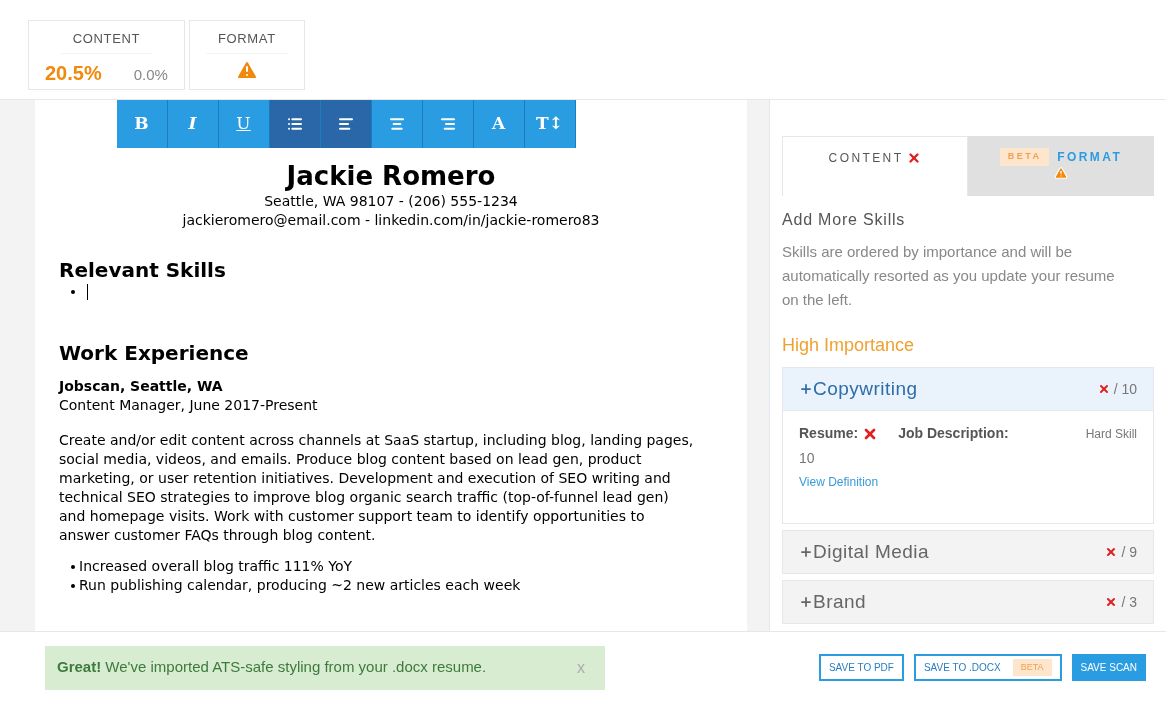 The width and height of the screenshot is (1166, 703). What do you see at coordinates (871, 551) in the screenshot?
I see `skill-name: Digital Media` at bounding box center [871, 551].